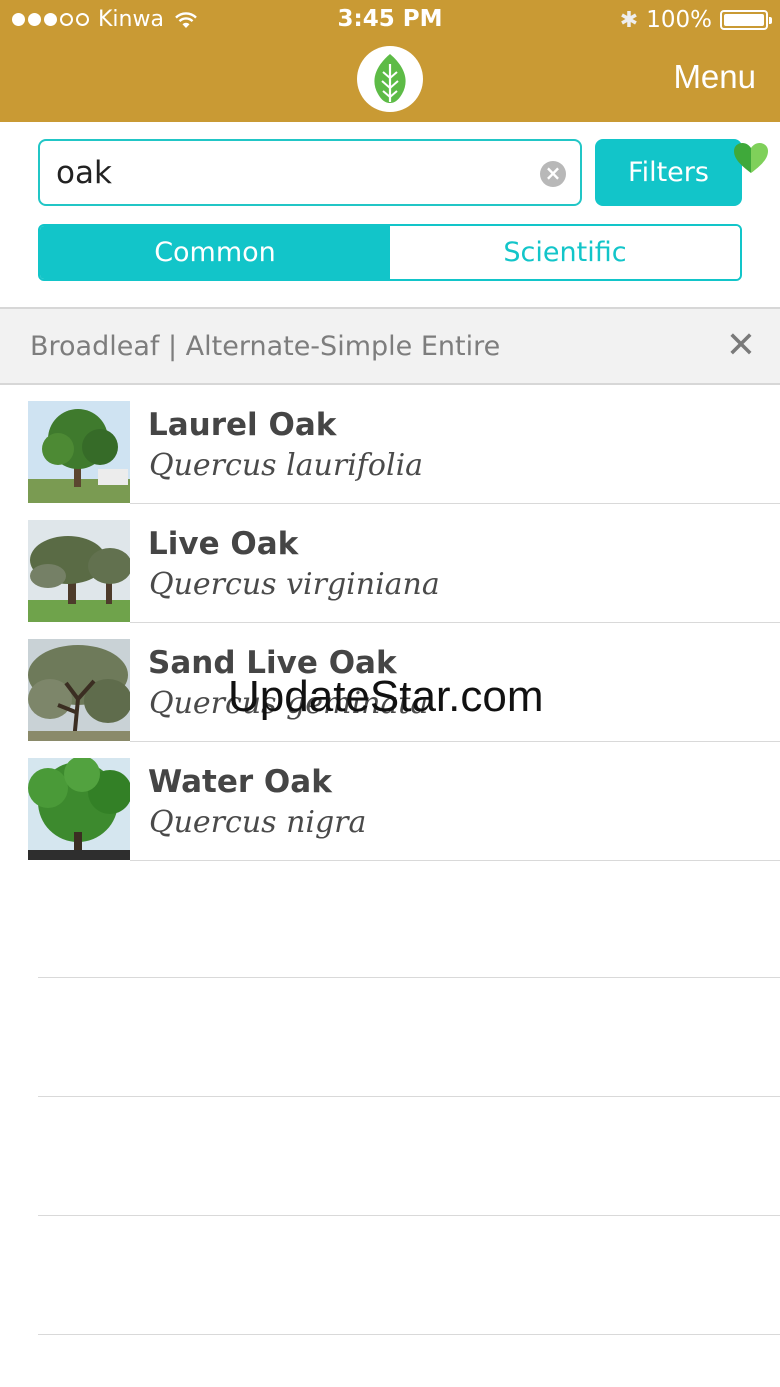  Describe the element at coordinates (240, 782) in the screenshot. I see `common-name: Water Oak` at that location.